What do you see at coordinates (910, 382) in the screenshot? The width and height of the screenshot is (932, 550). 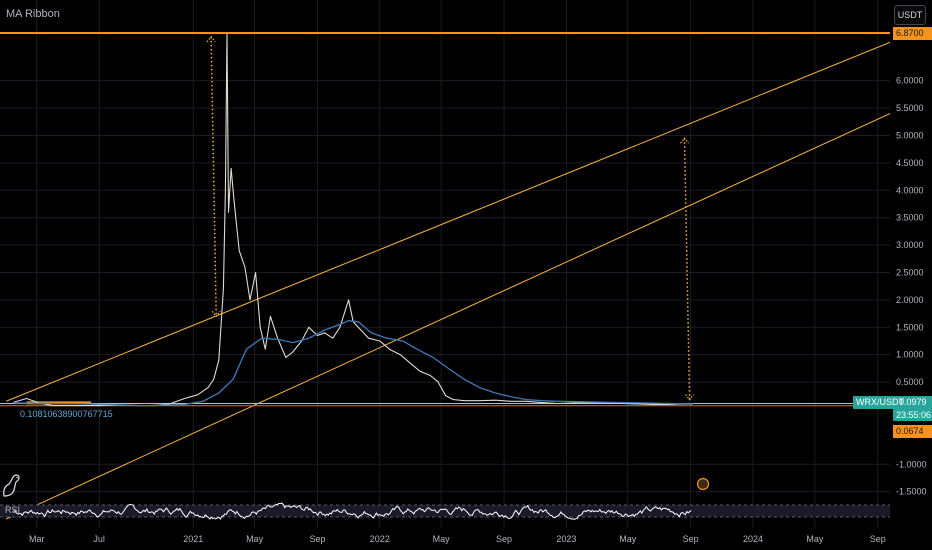 I see `y-tick-label: 0.5000` at bounding box center [910, 382].